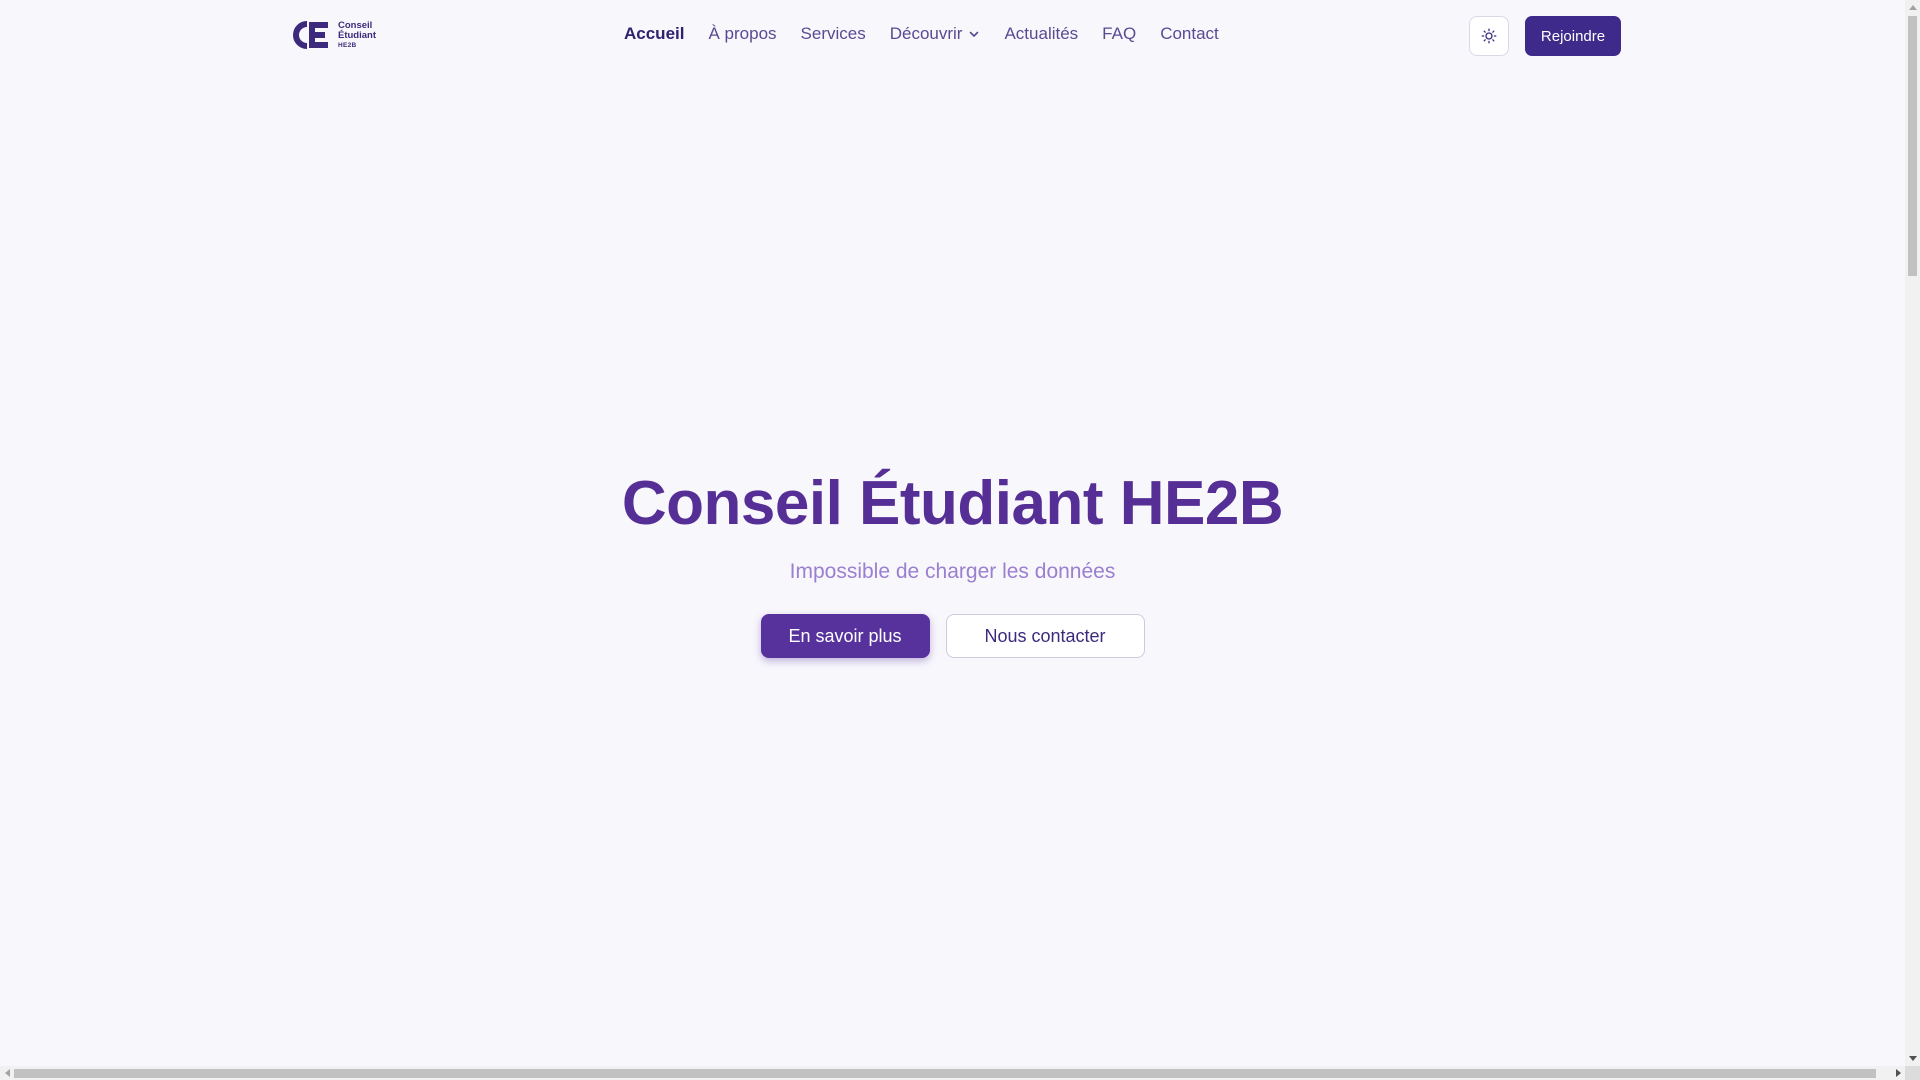 The height and width of the screenshot is (1080, 1920). Describe the element at coordinates (1119, 34) in the screenshot. I see `nav-item-faq: FAQ` at that location.